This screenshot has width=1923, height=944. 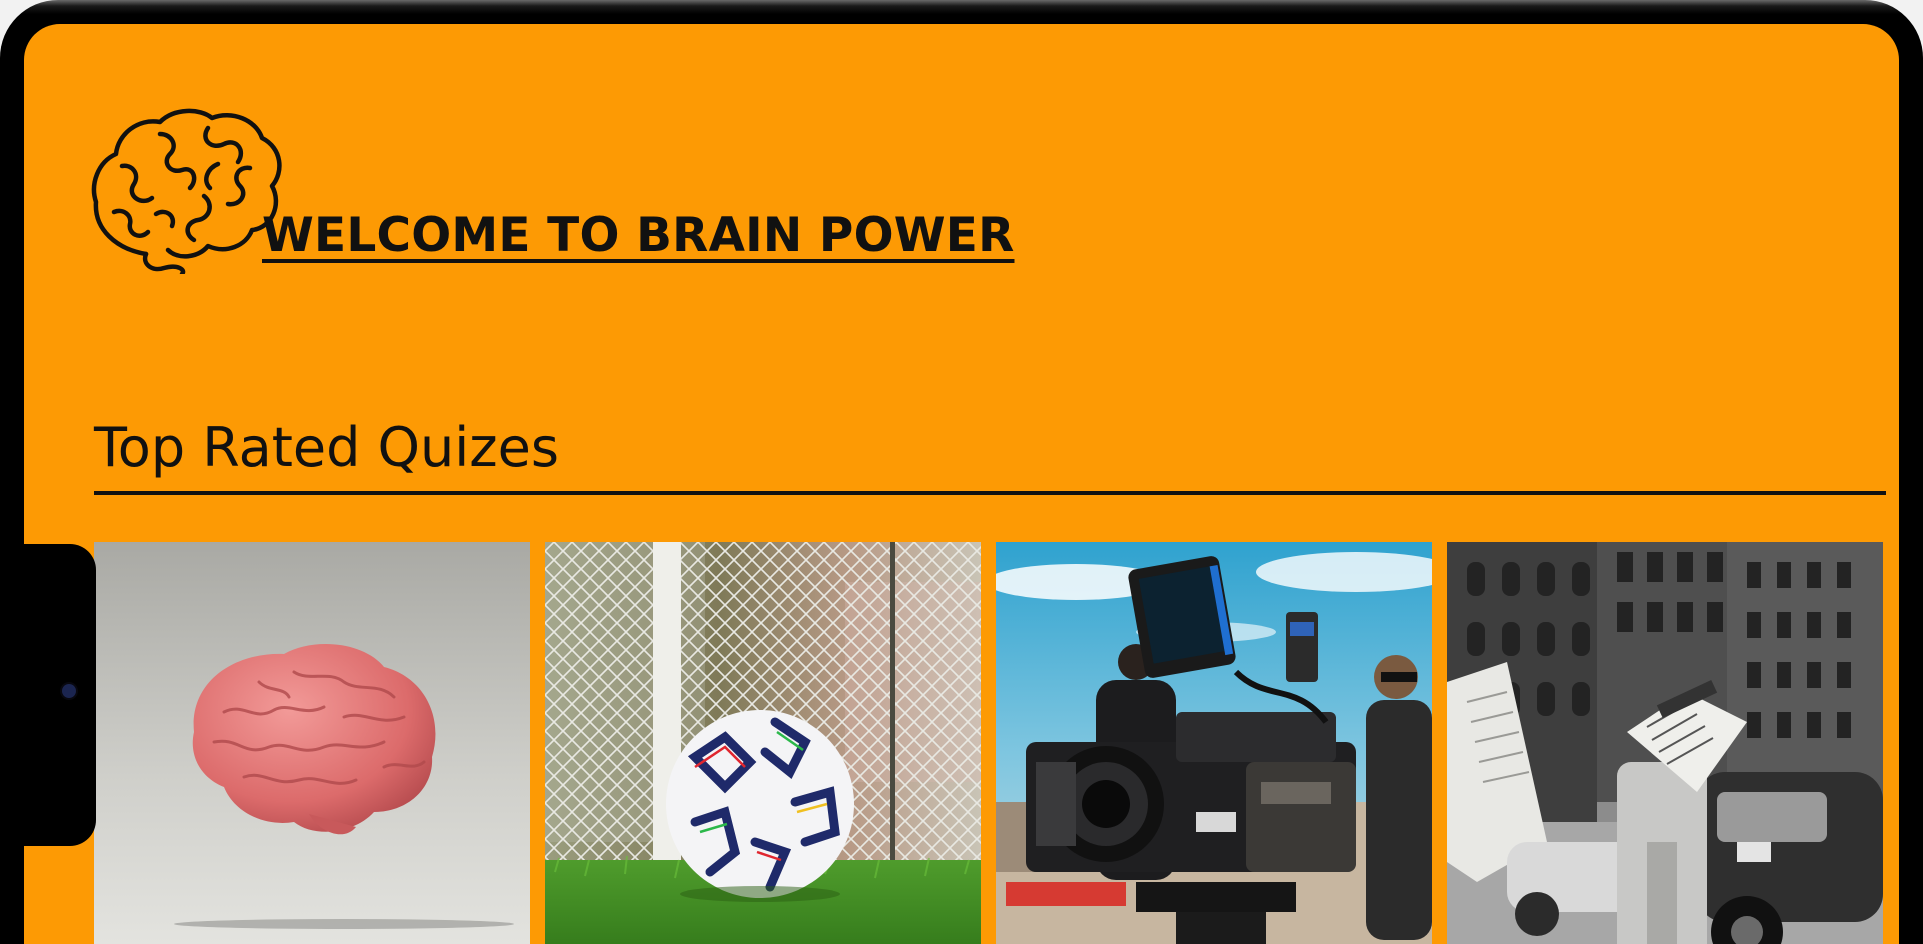 I want to click on section-divider, so click(x=990, y=493).